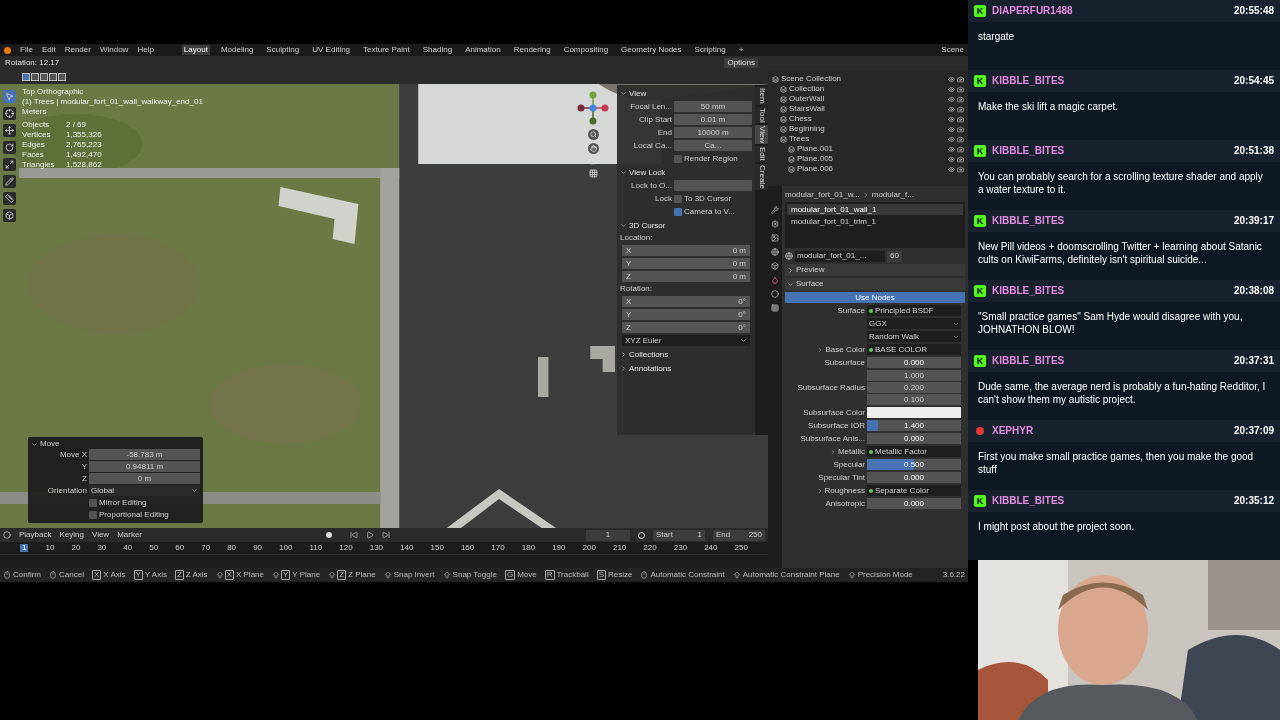 The width and height of the screenshot is (1280, 720). Describe the element at coordinates (815, 169) in the screenshot. I see `outliner-item: Plane.006` at that location.